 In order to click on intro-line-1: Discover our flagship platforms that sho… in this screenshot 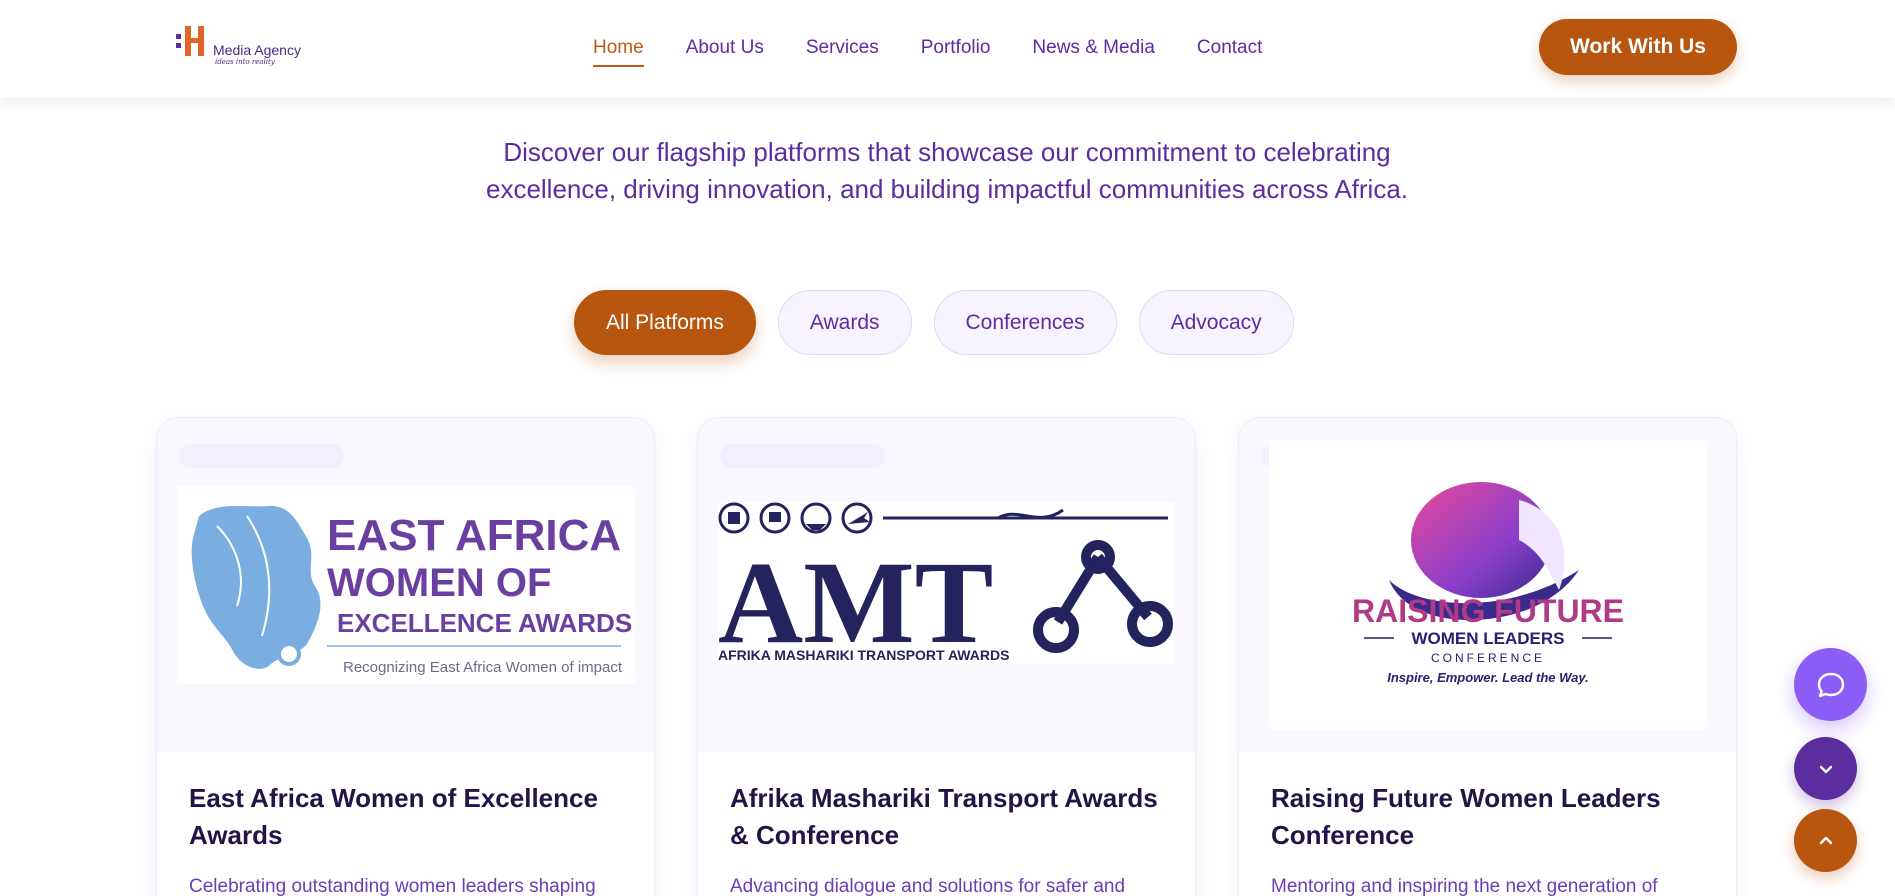, I will do `click(947, 152)`.